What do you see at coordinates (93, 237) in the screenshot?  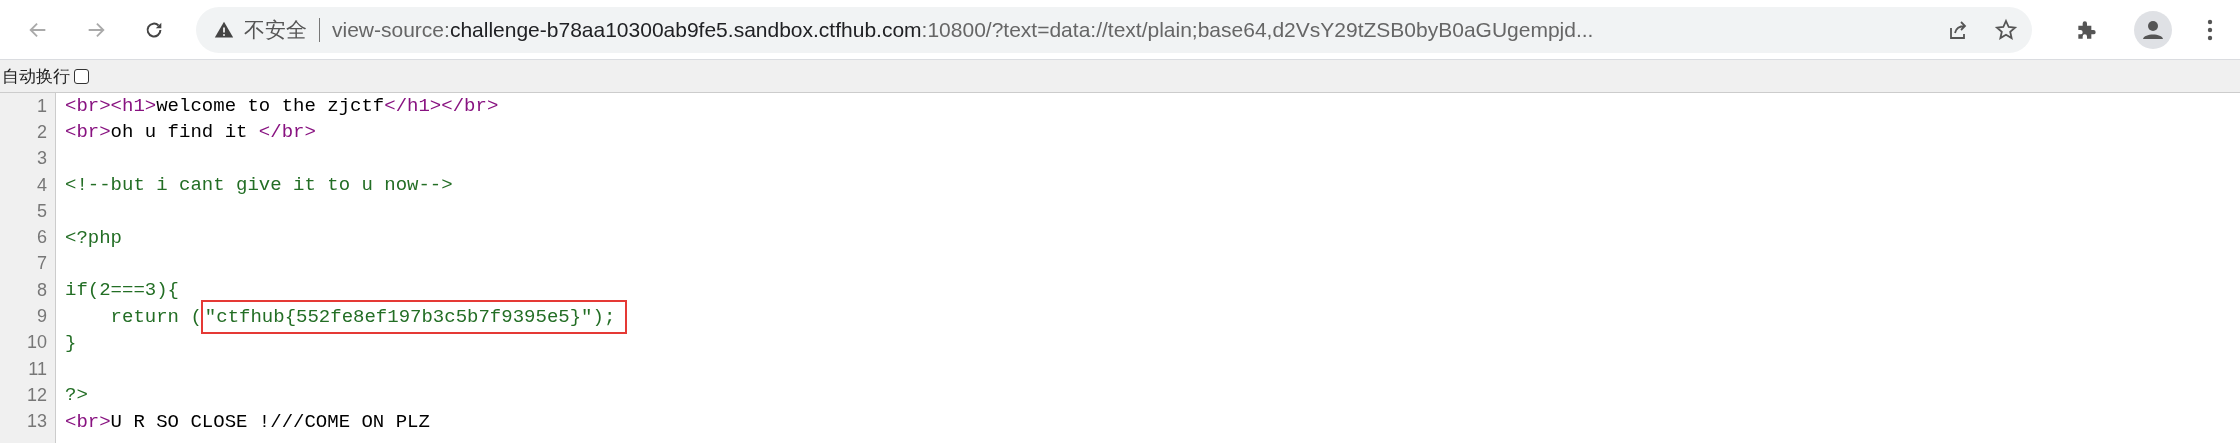 I see `source-code: <?php` at bounding box center [93, 237].